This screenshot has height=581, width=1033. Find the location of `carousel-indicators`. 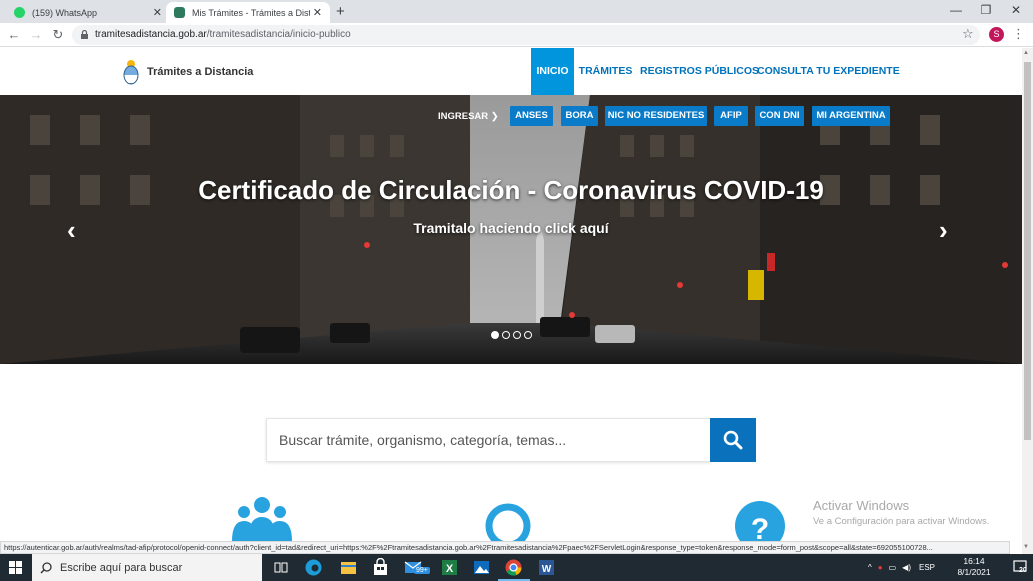

carousel-indicators is located at coordinates (511, 335).